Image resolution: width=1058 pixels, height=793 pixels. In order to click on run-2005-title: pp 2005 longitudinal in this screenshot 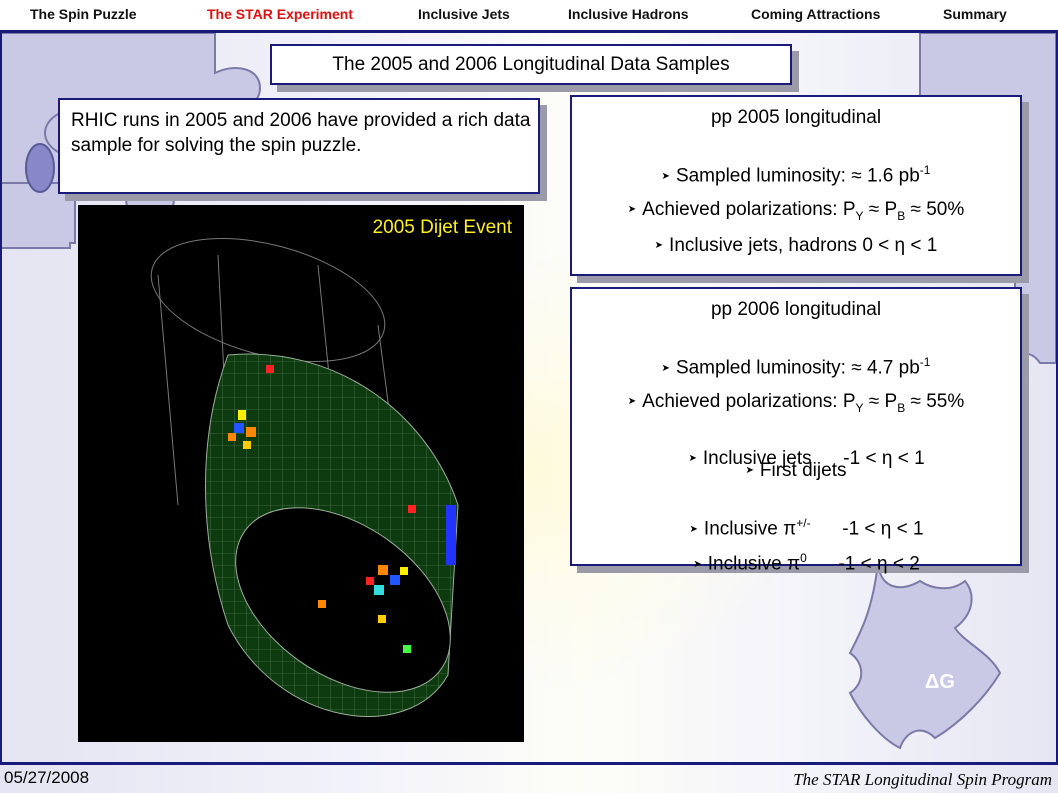, I will do `click(796, 117)`.